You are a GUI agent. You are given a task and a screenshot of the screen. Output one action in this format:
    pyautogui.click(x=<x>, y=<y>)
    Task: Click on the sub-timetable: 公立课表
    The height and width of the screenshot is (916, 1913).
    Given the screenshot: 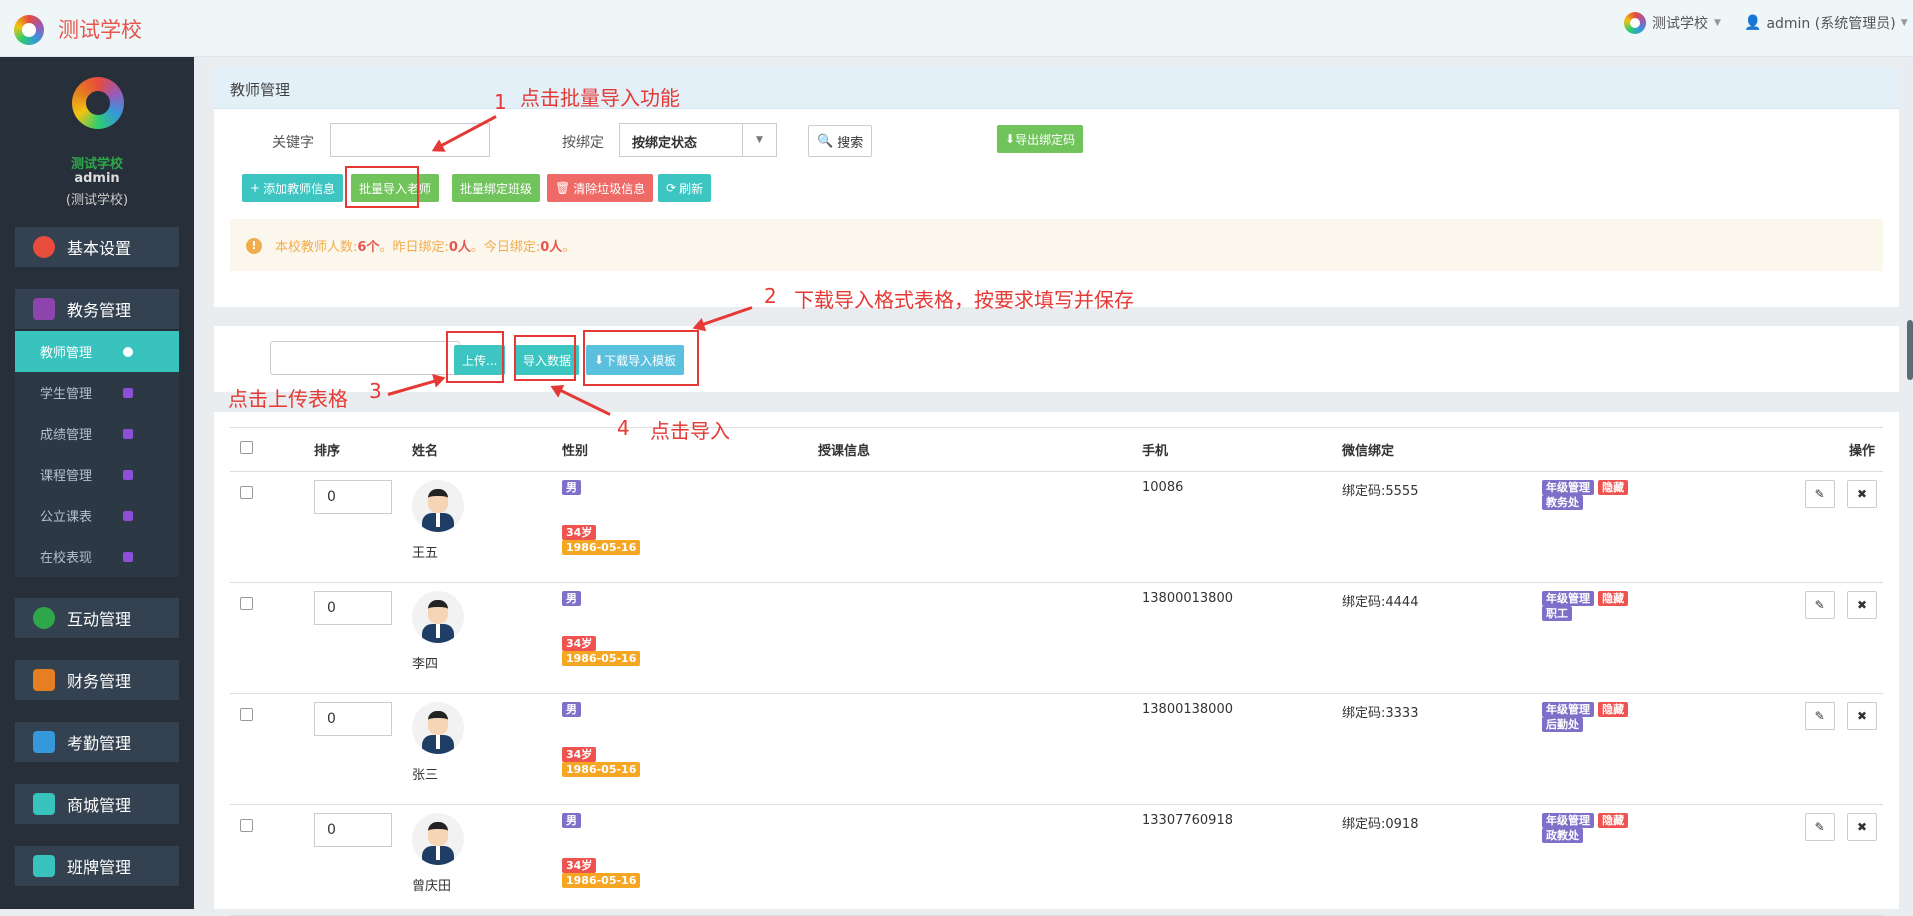 What is the action you would take?
    pyautogui.click(x=97, y=515)
    